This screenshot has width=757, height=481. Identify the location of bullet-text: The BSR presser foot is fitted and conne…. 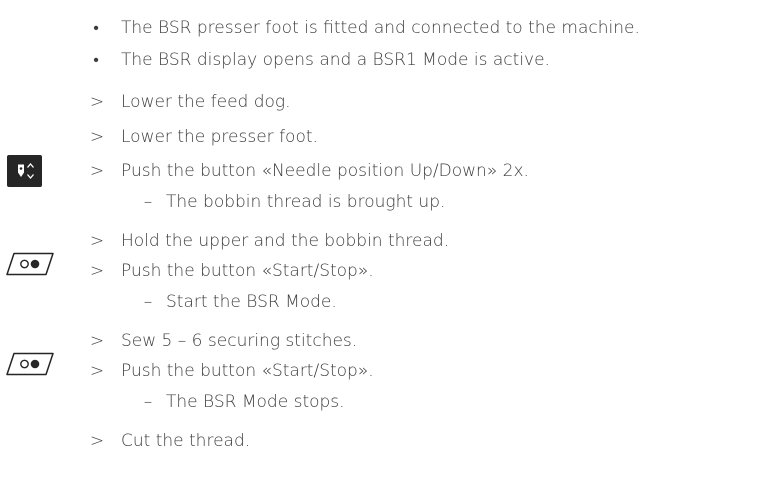
(380, 28).